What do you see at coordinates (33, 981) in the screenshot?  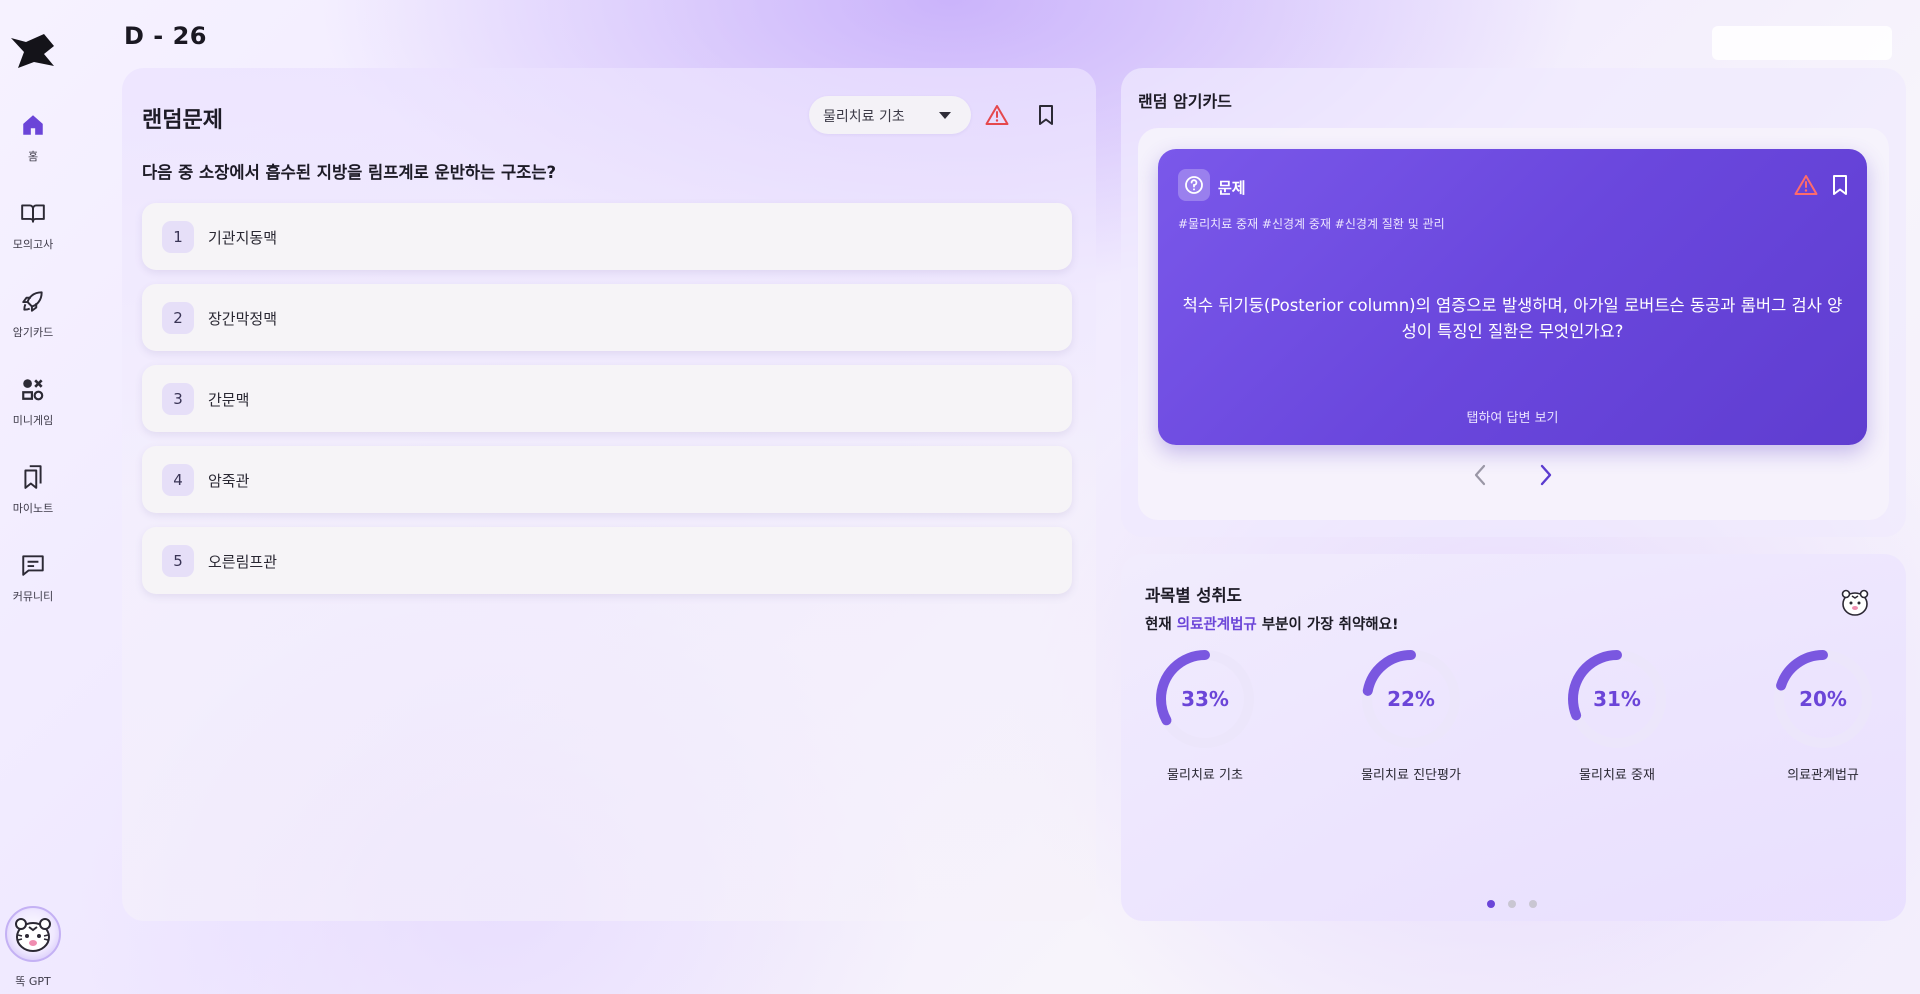 I see `gpt-label: 똑 GPT` at bounding box center [33, 981].